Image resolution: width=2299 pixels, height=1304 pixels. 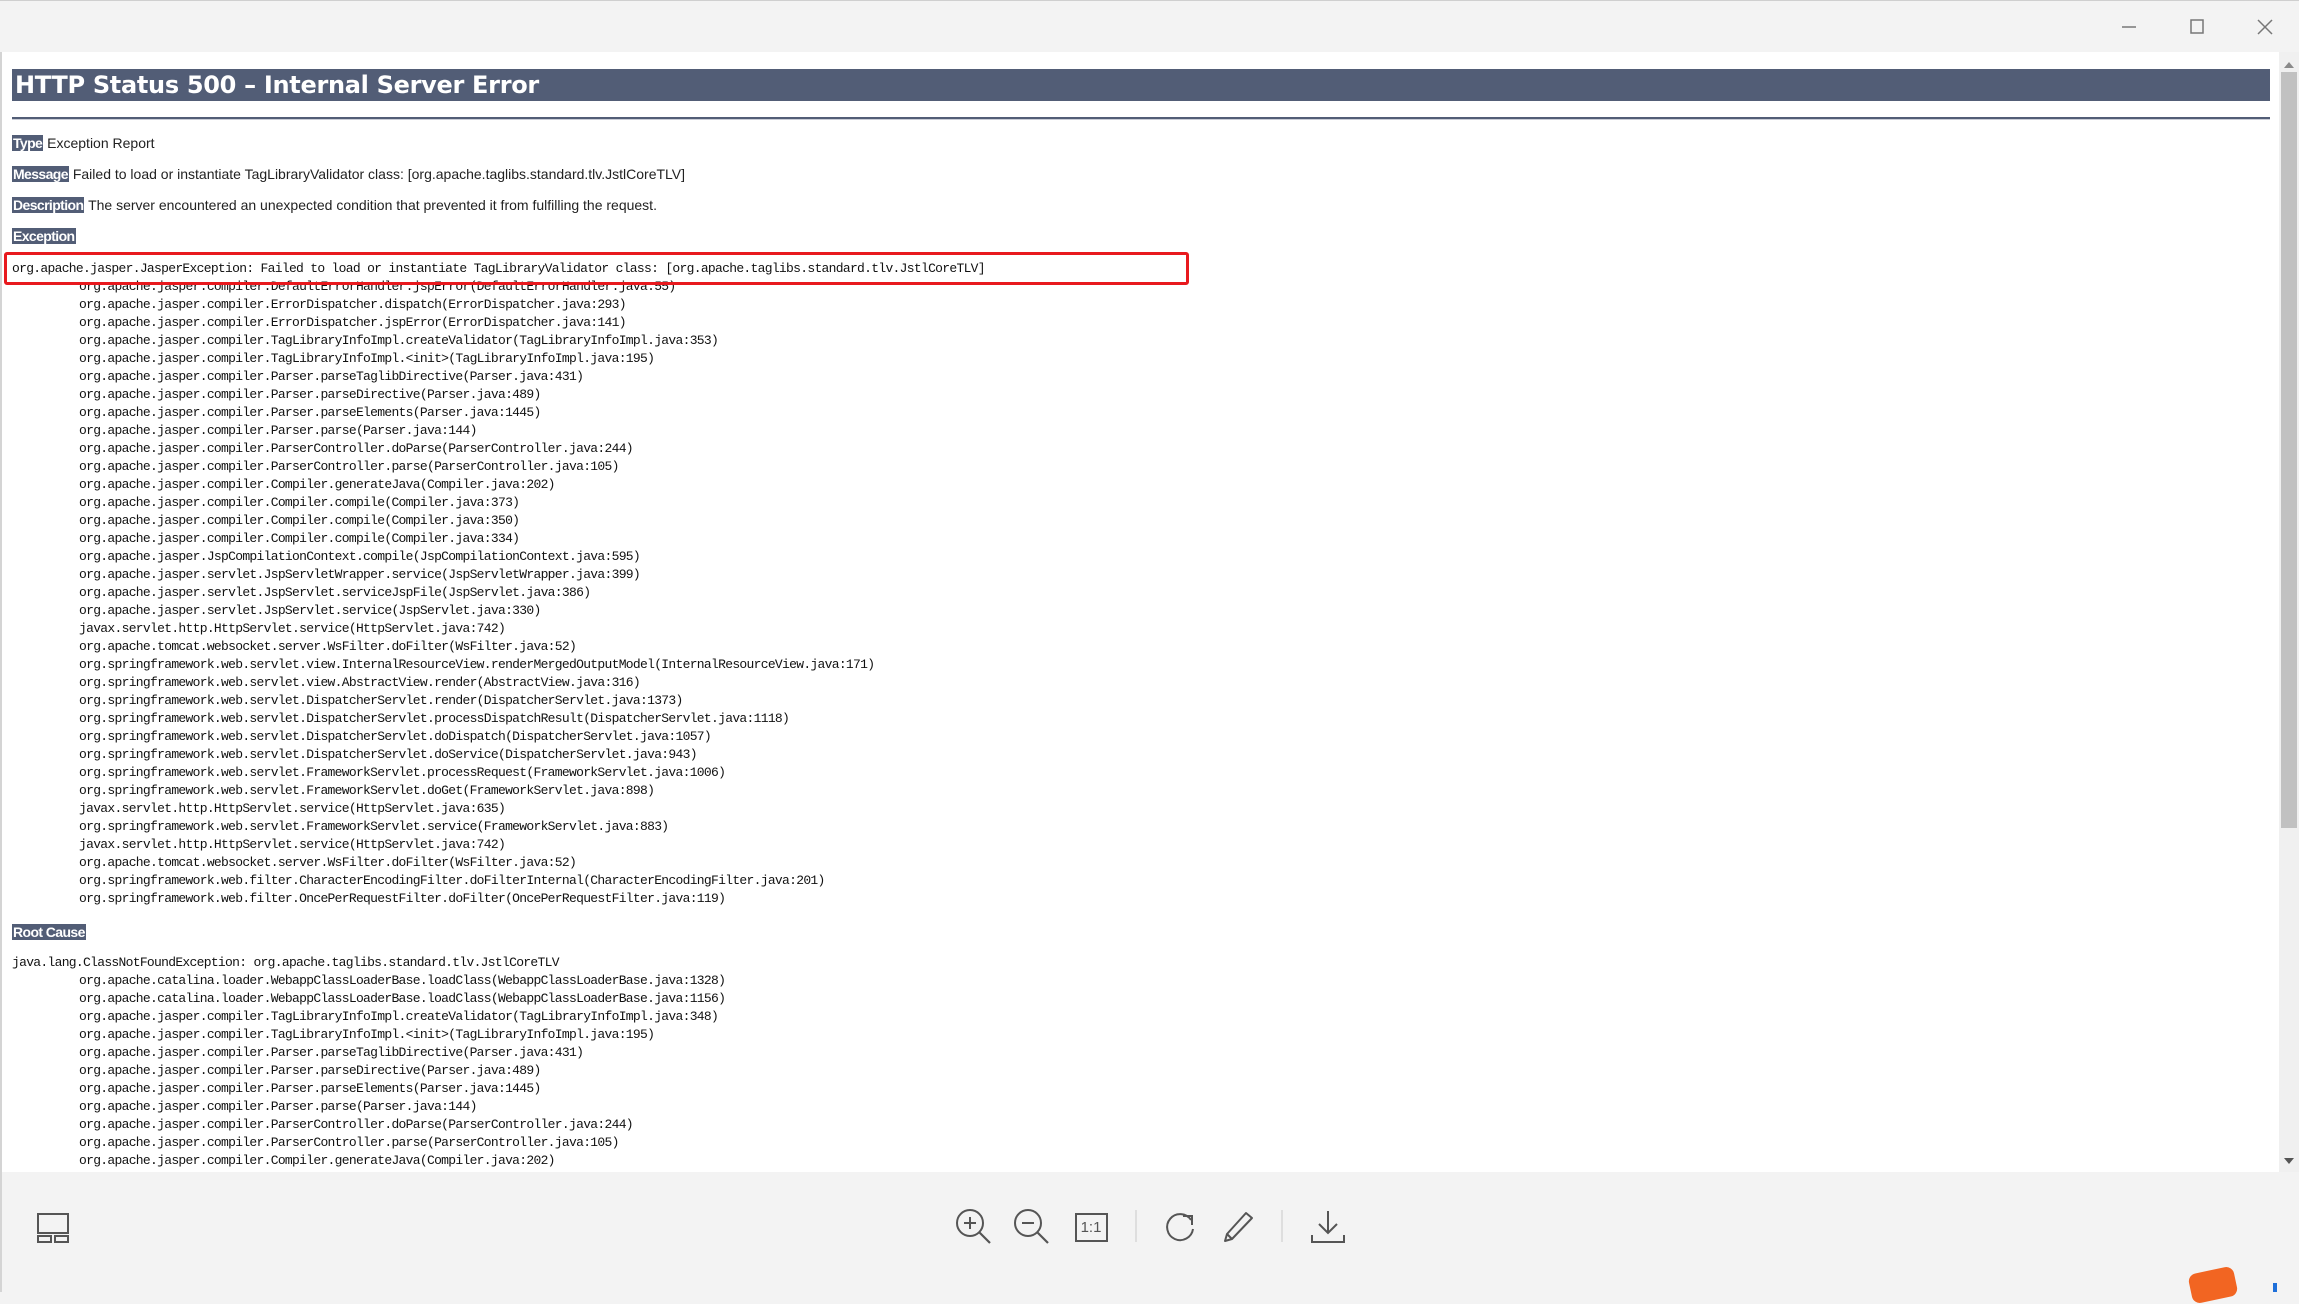 I want to click on edit-button, so click(x=1238, y=1227).